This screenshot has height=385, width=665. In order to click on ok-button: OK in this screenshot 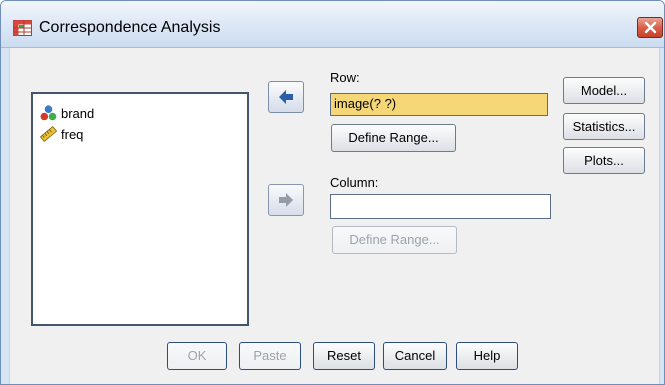, I will do `click(197, 356)`.